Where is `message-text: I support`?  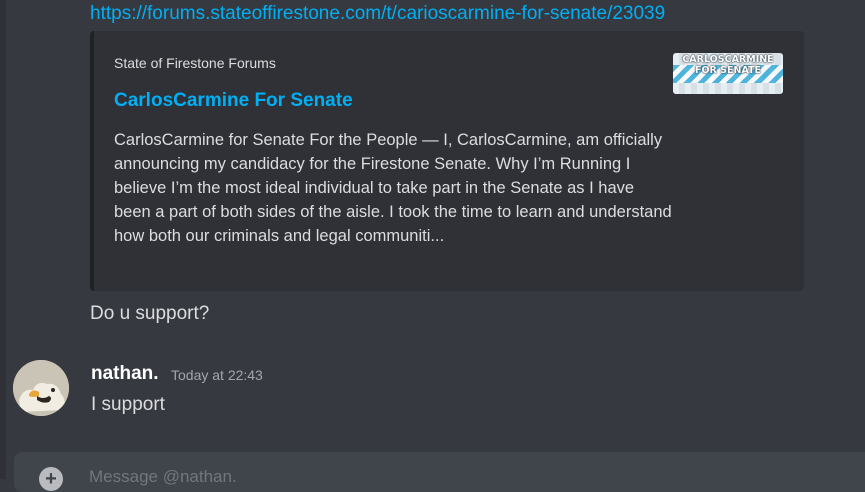 message-text: I support is located at coordinates (128, 404).